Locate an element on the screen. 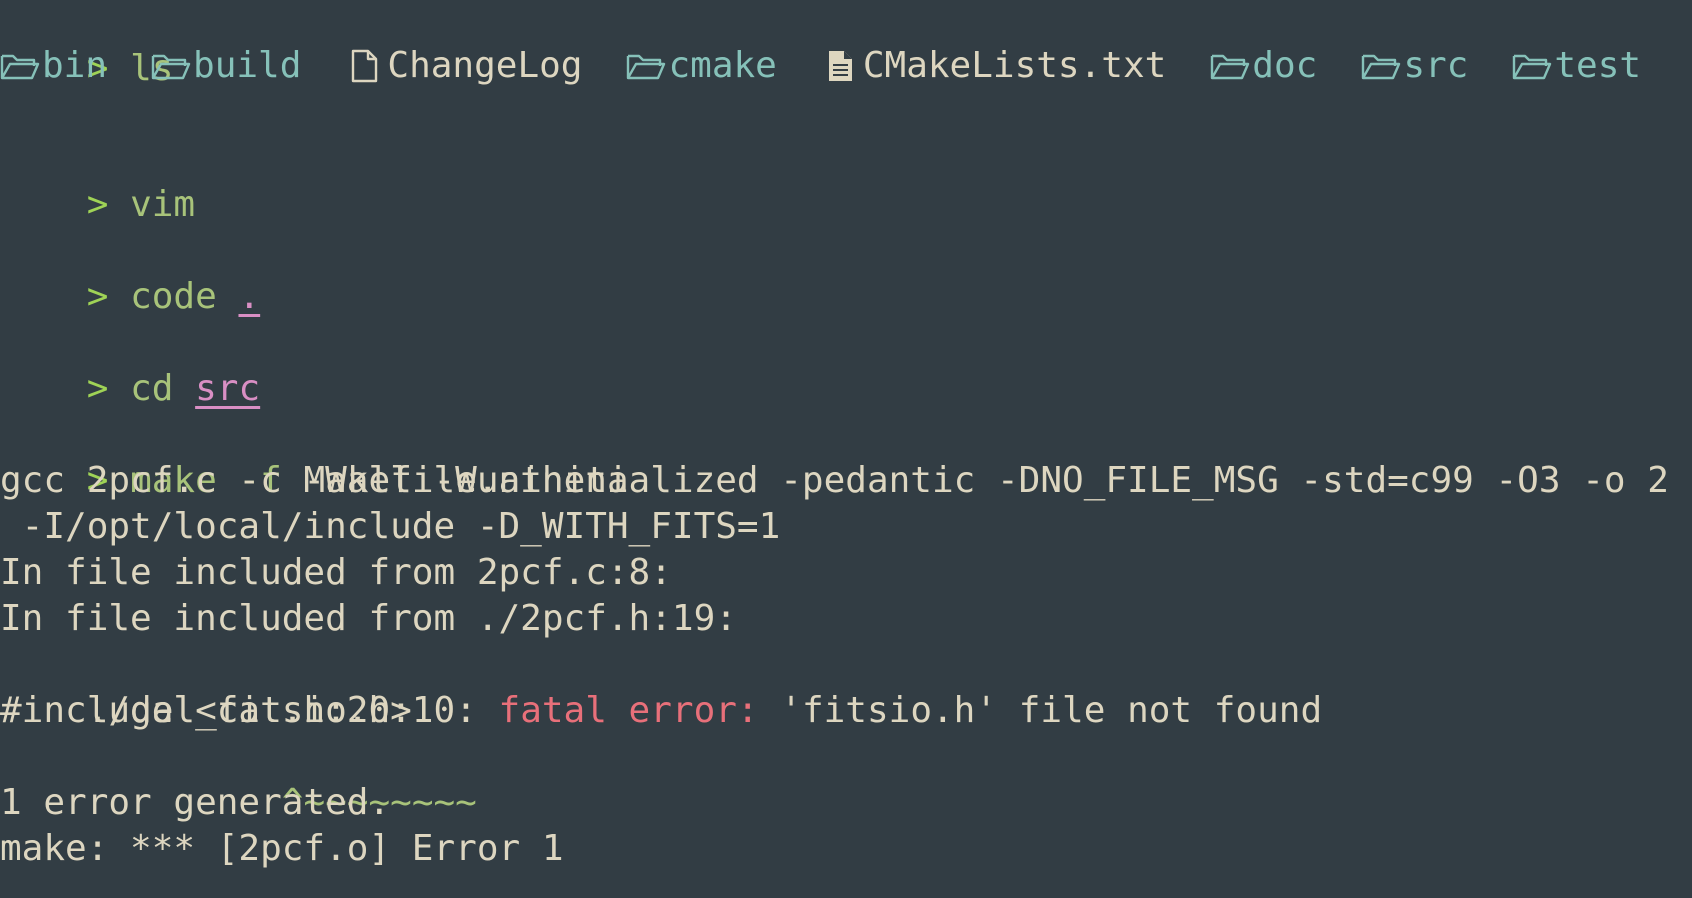  path-argument: . is located at coordinates (249, 296).